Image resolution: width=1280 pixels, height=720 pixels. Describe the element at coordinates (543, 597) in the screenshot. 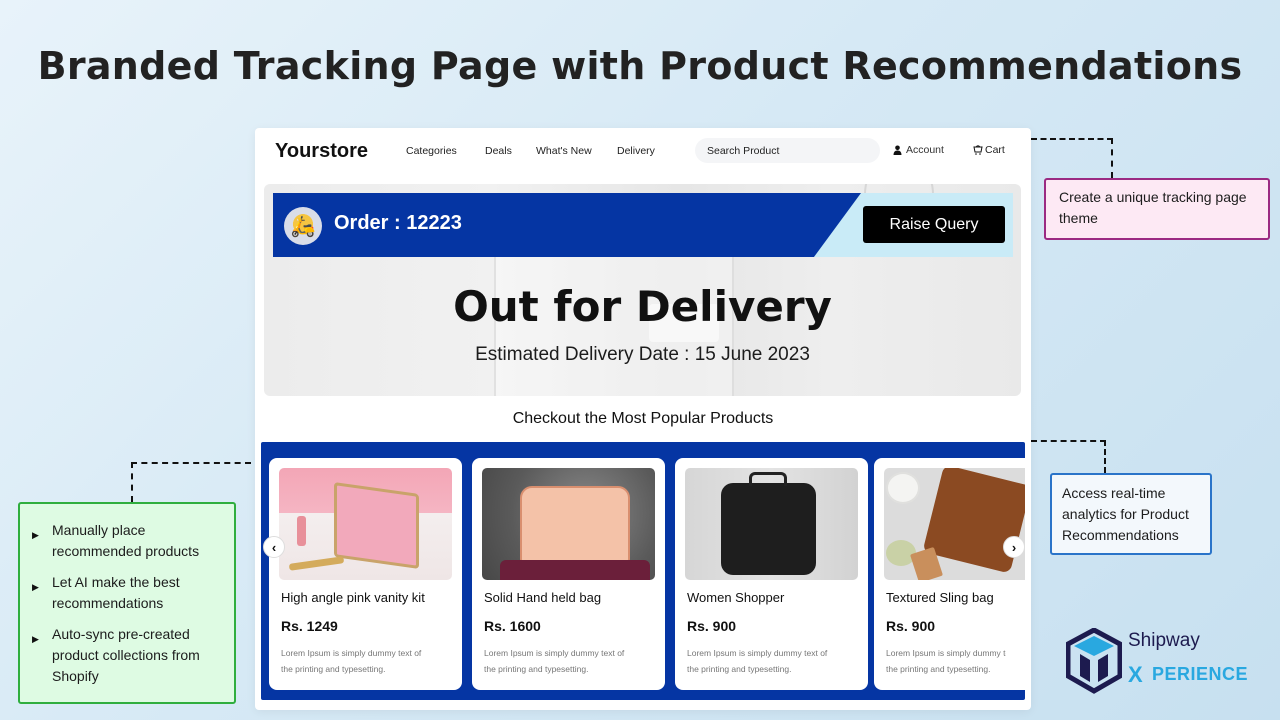

I see `product-name: Solid Hand held bag` at that location.